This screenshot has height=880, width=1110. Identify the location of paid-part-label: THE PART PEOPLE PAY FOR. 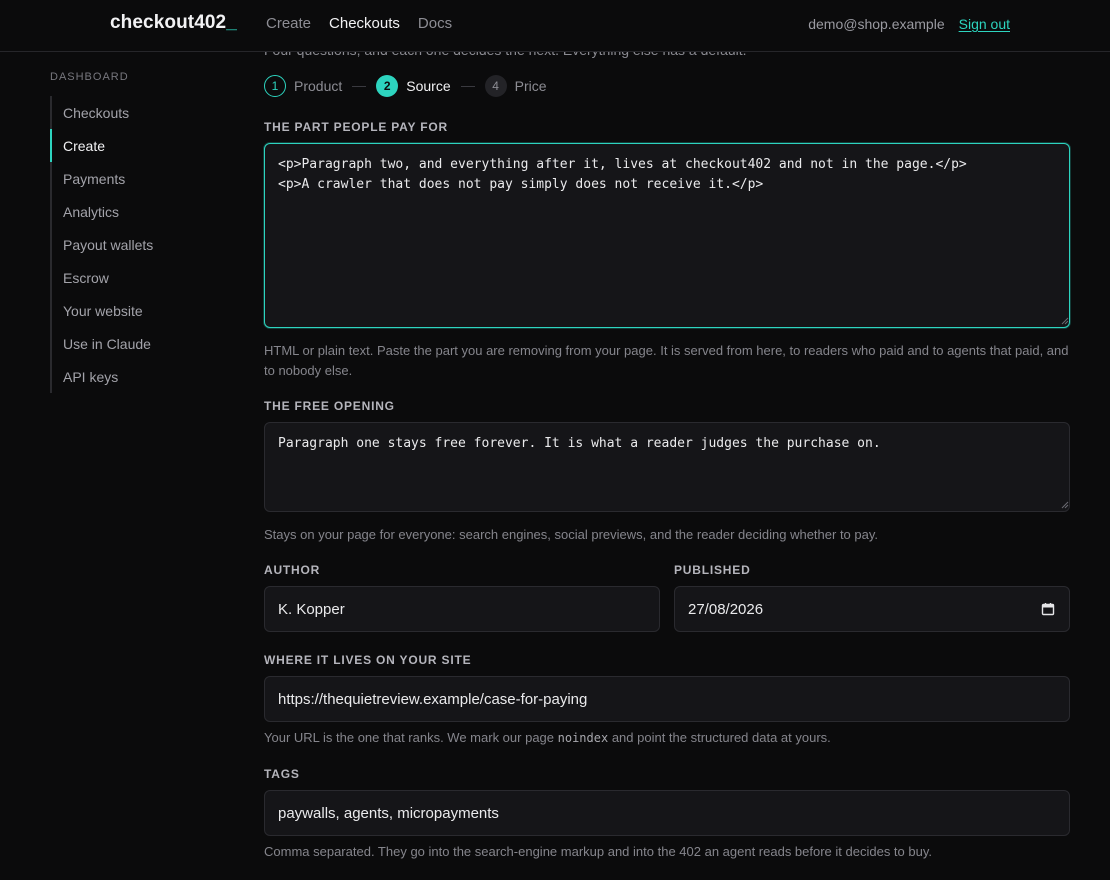
(356, 127).